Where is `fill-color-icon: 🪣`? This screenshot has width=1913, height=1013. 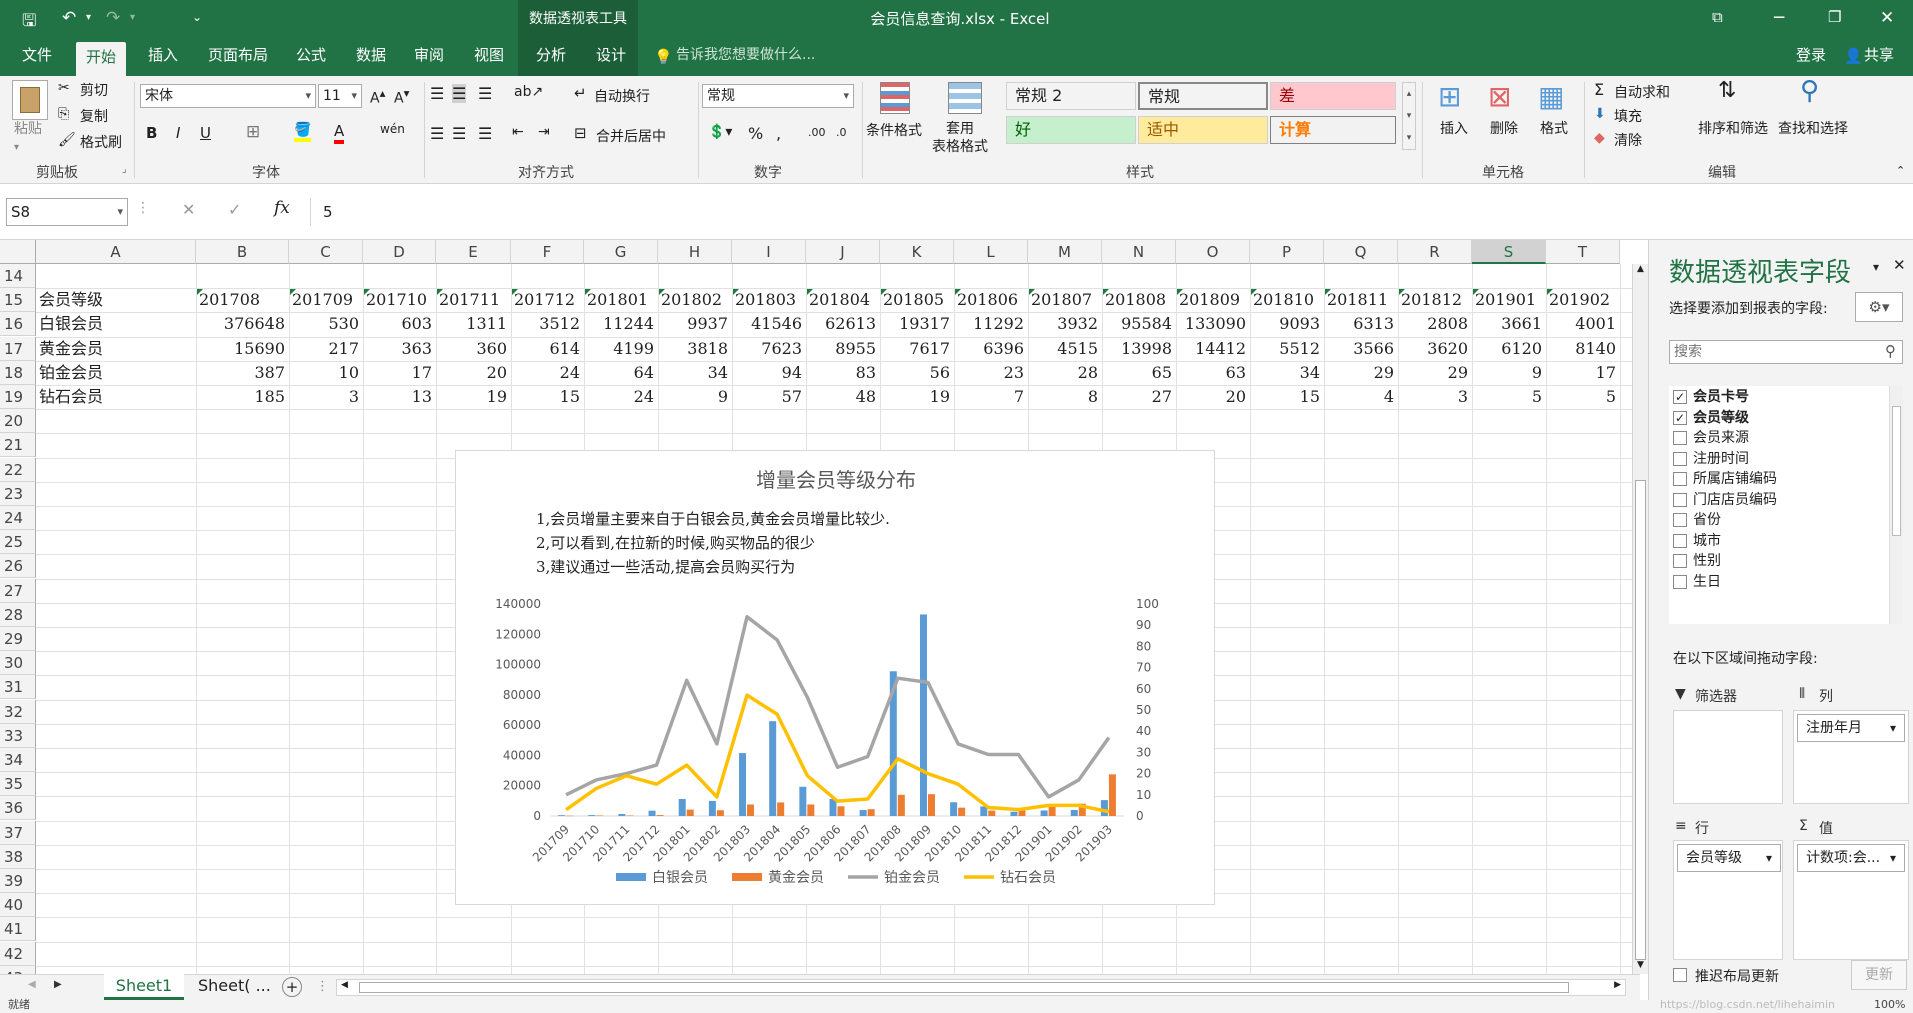
fill-color-icon: 🪣 is located at coordinates (303, 132).